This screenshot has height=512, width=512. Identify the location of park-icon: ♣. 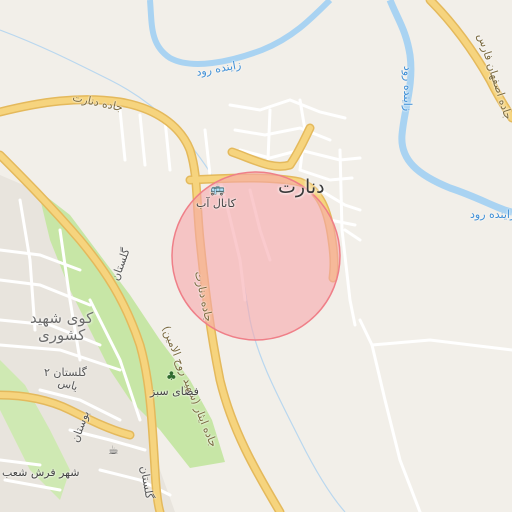
(171, 376).